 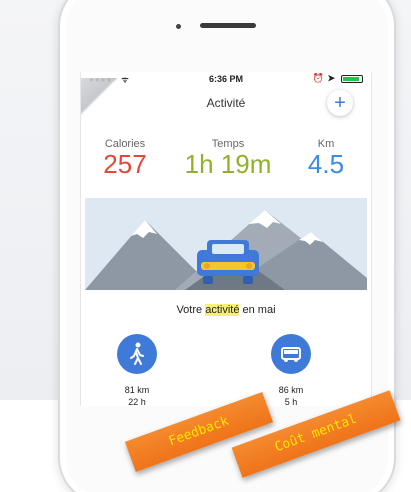 I want to click on location-icon: ➤, so click(x=331, y=78).